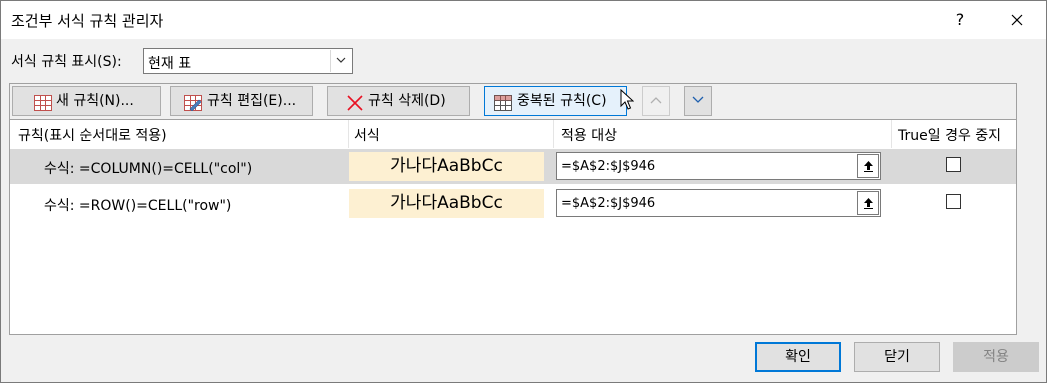 The height and width of the screenshot is (383, 1047). What do you see at coordinates (170, 64) in the screenshot?
I see `show-rules-value: 현재 표` at bounding box center [170, 64].